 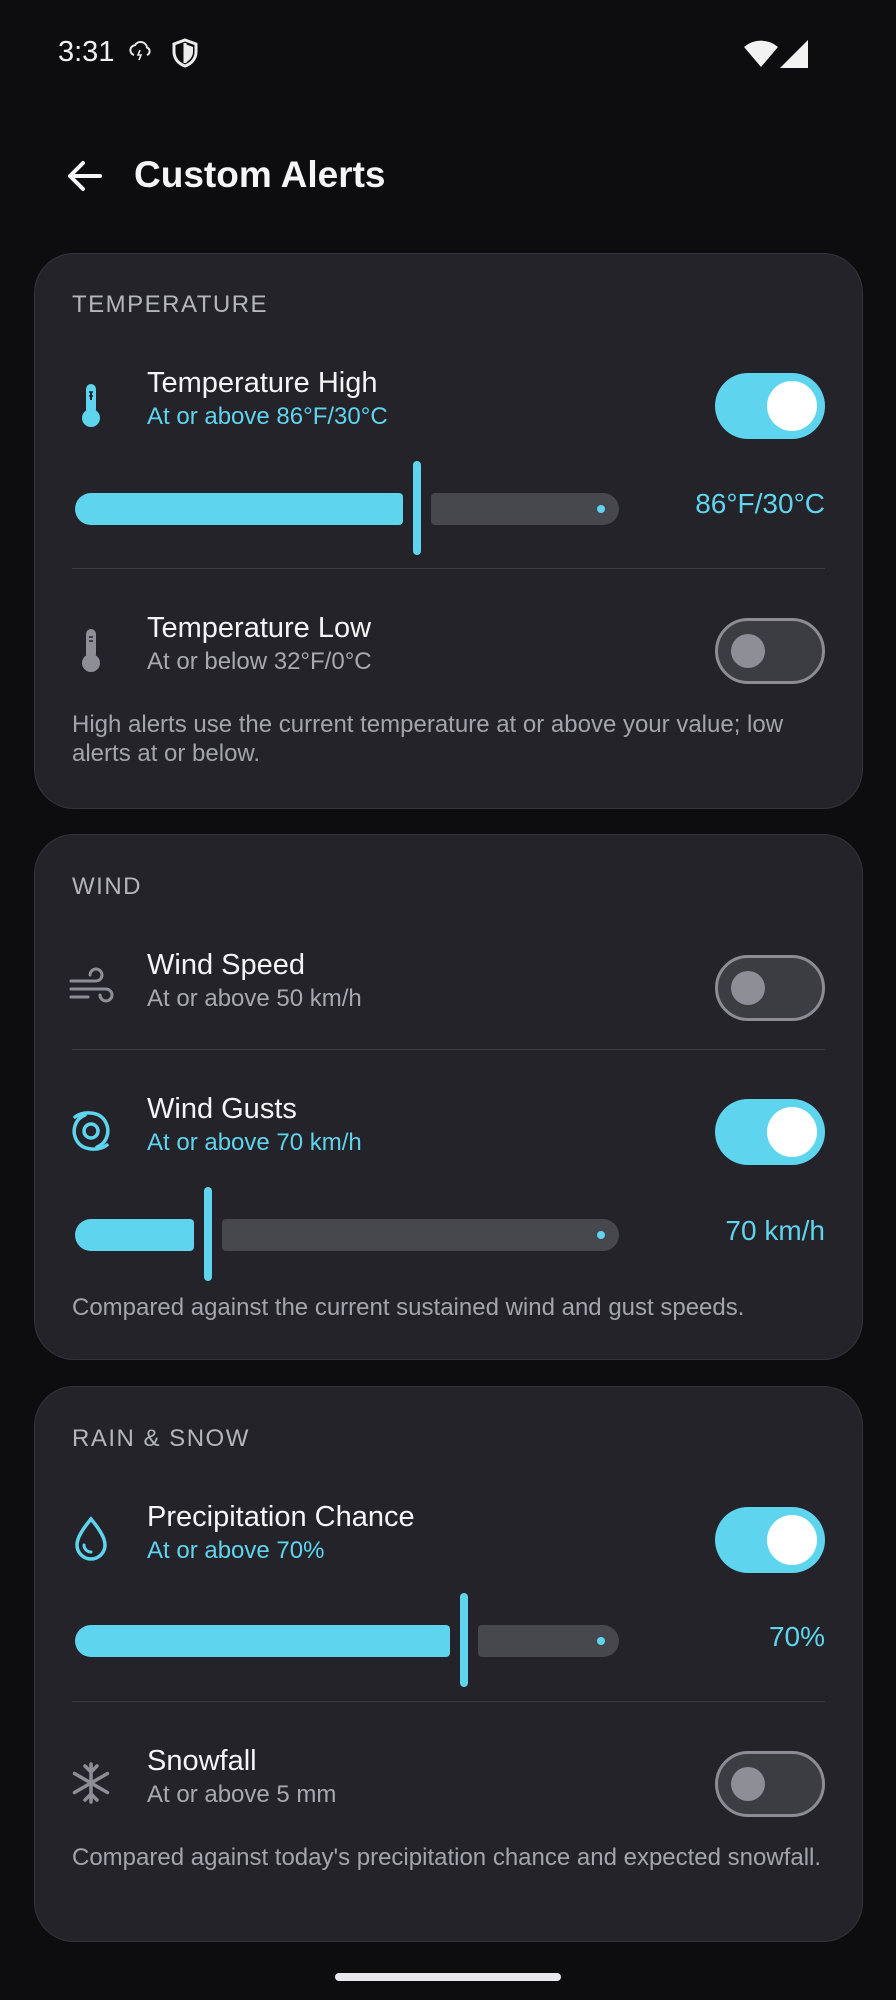 What do you see at coordinates (140, 55) in the screenshot?
I see `weather-alert-icon` at bounding box center [140, 55].